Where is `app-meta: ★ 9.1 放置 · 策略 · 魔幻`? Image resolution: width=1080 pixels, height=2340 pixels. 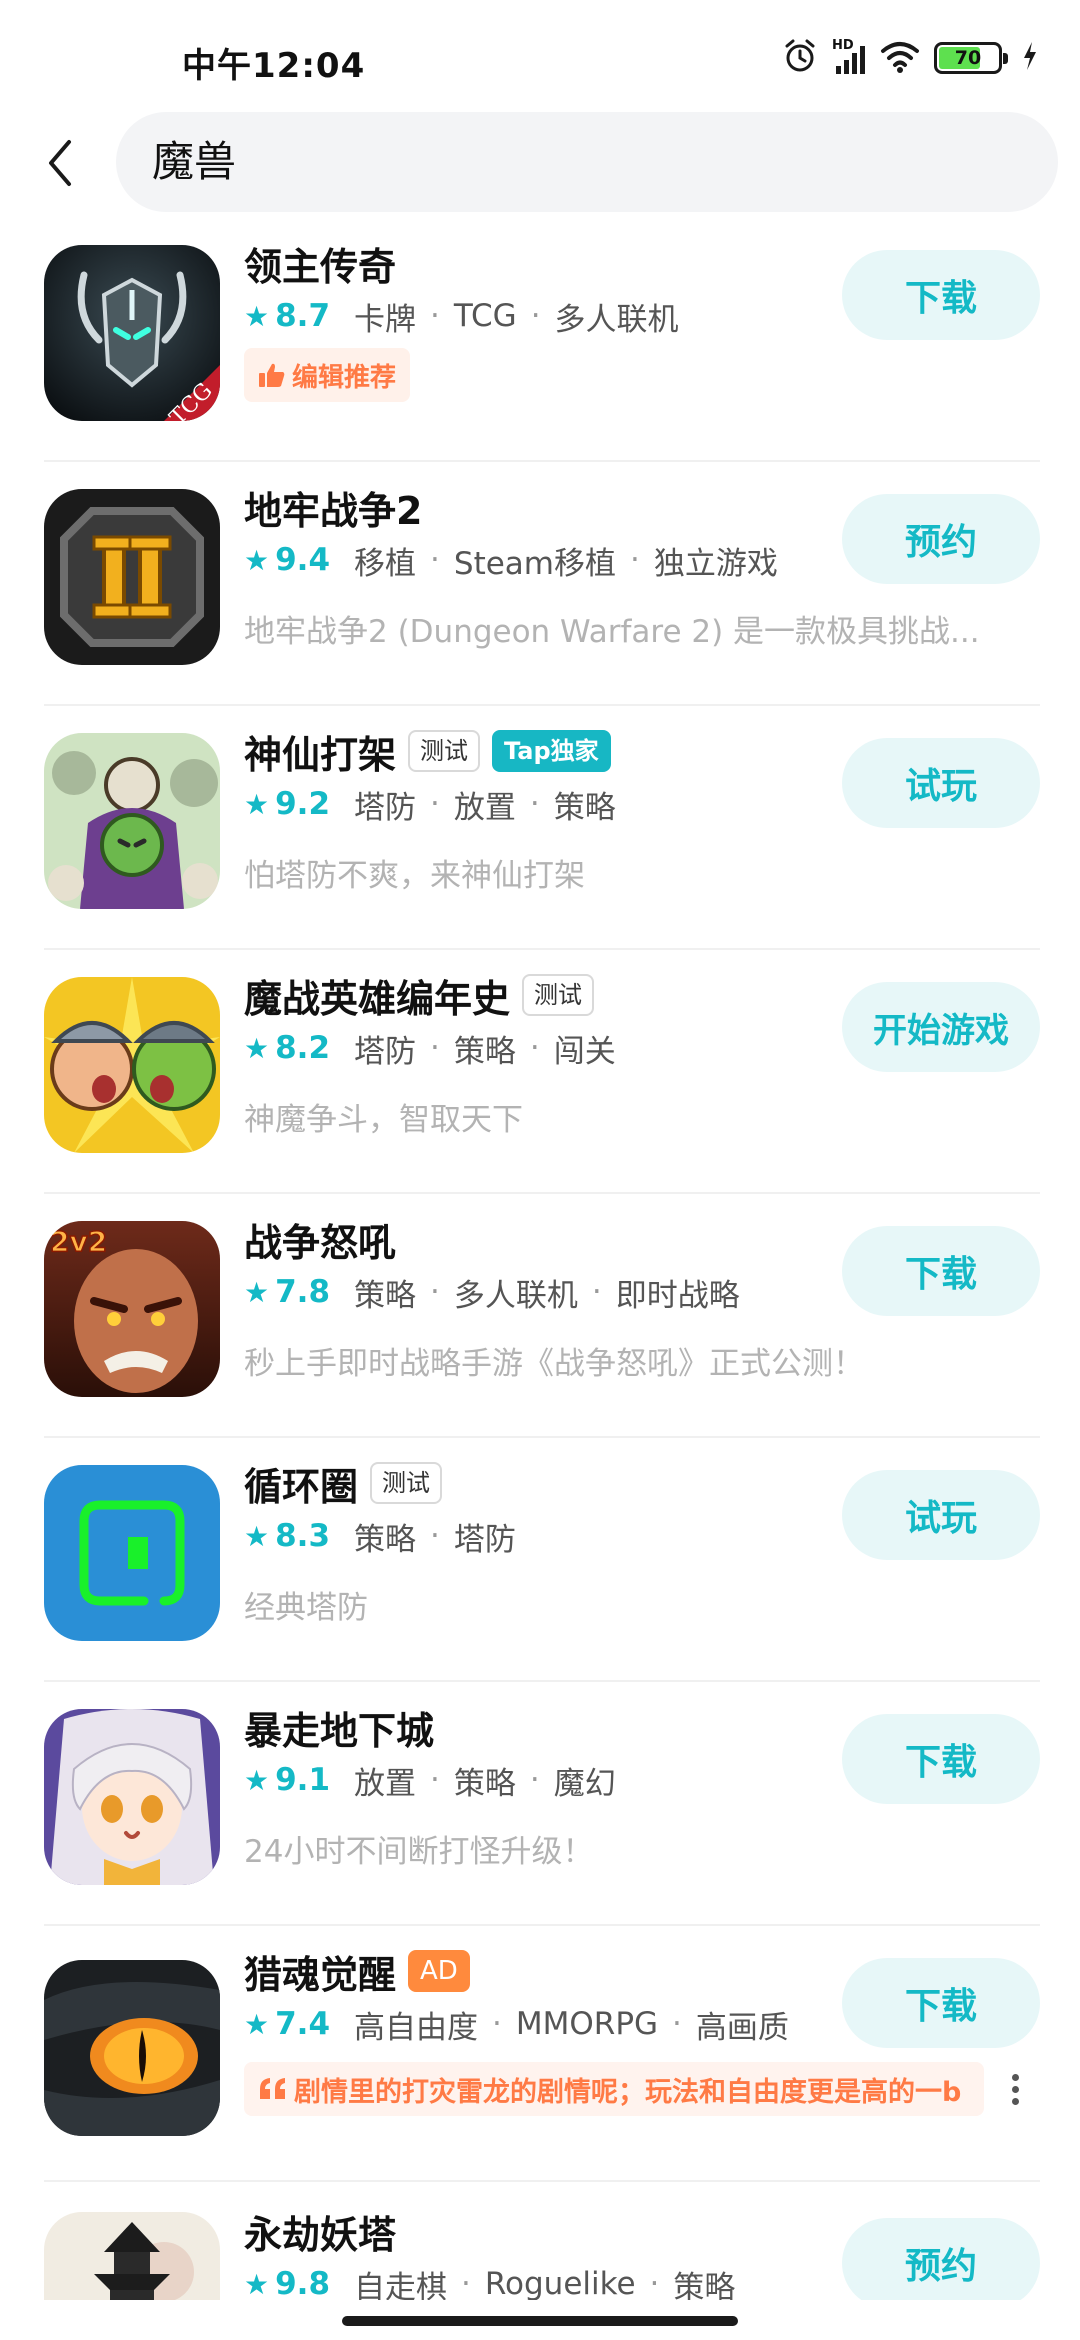 app-meta: ★ 9.1 放置 · 策略 · 魔幻 is located at coordinates (430, 1780).